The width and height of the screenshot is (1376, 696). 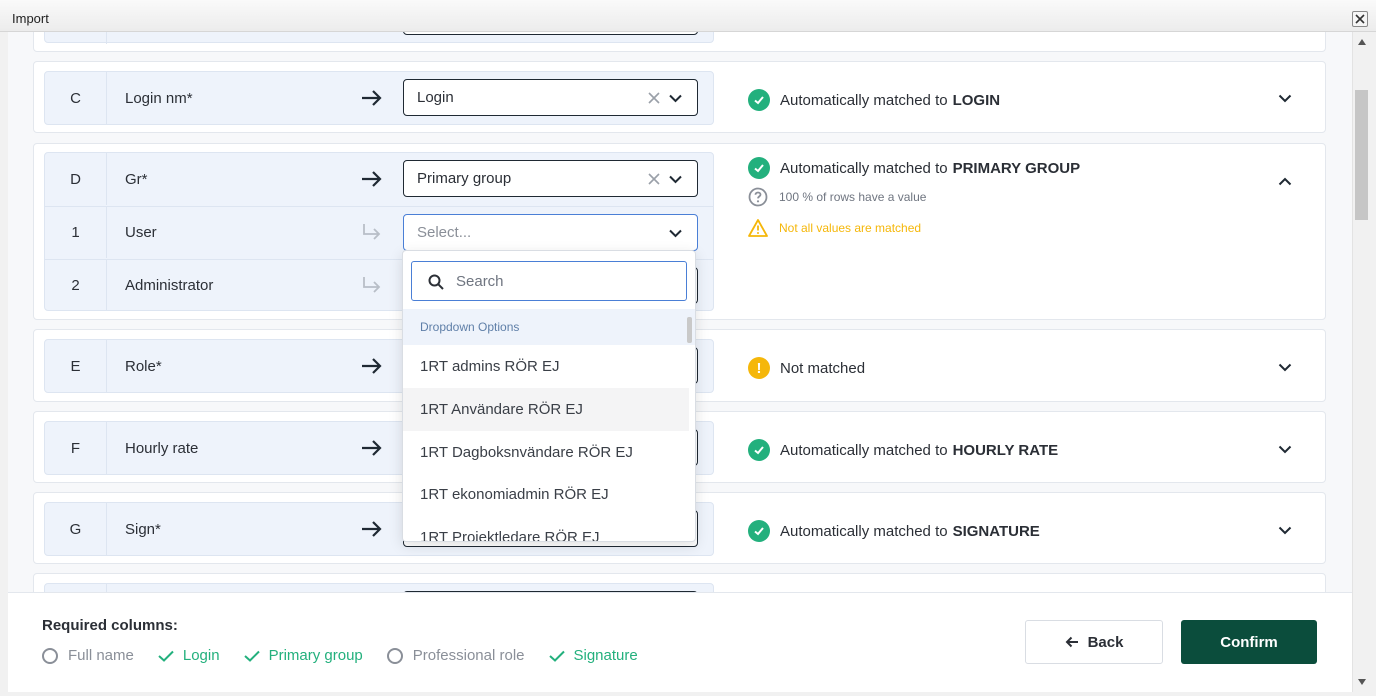 I want to click on triangle-up-icon, so click(x=1362, y=42).